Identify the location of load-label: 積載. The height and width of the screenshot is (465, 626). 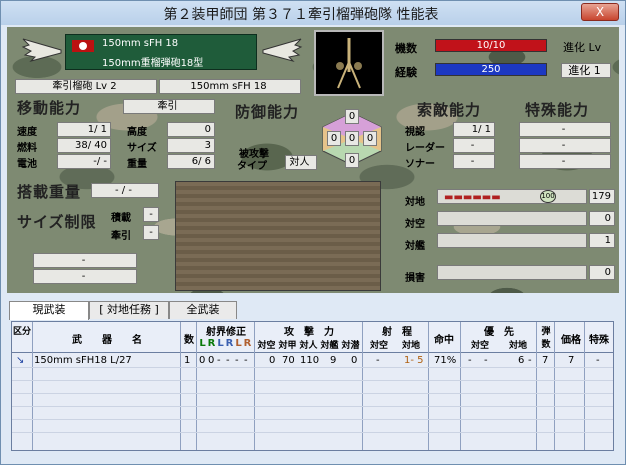
(121, 218).